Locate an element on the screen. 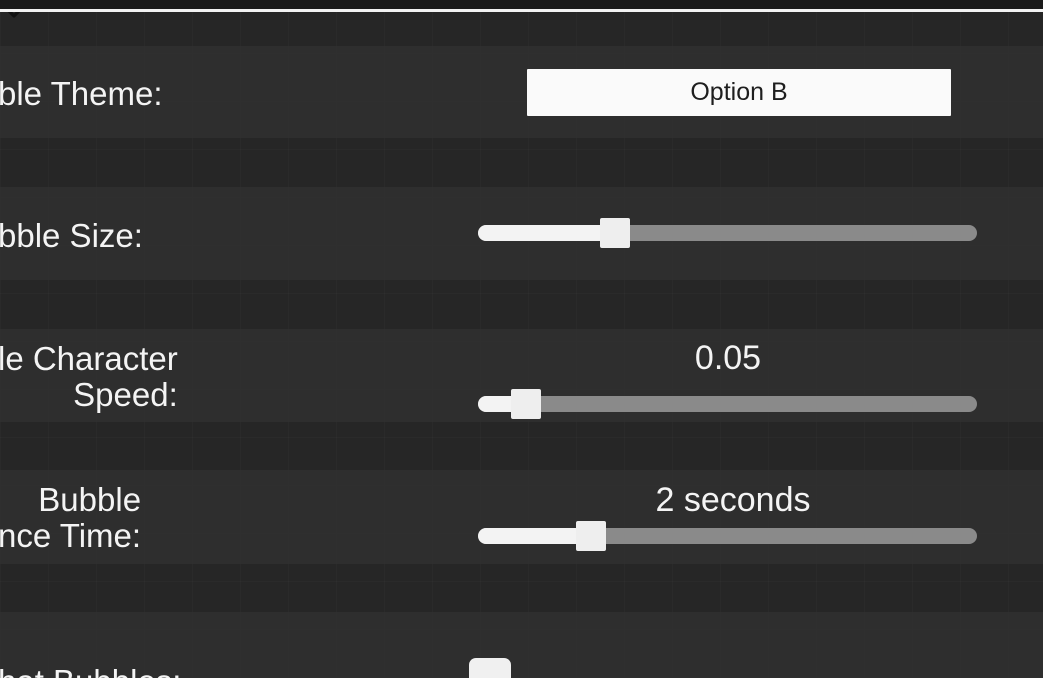  theme-label: ble Theme: is located at coordinates (81, 93).